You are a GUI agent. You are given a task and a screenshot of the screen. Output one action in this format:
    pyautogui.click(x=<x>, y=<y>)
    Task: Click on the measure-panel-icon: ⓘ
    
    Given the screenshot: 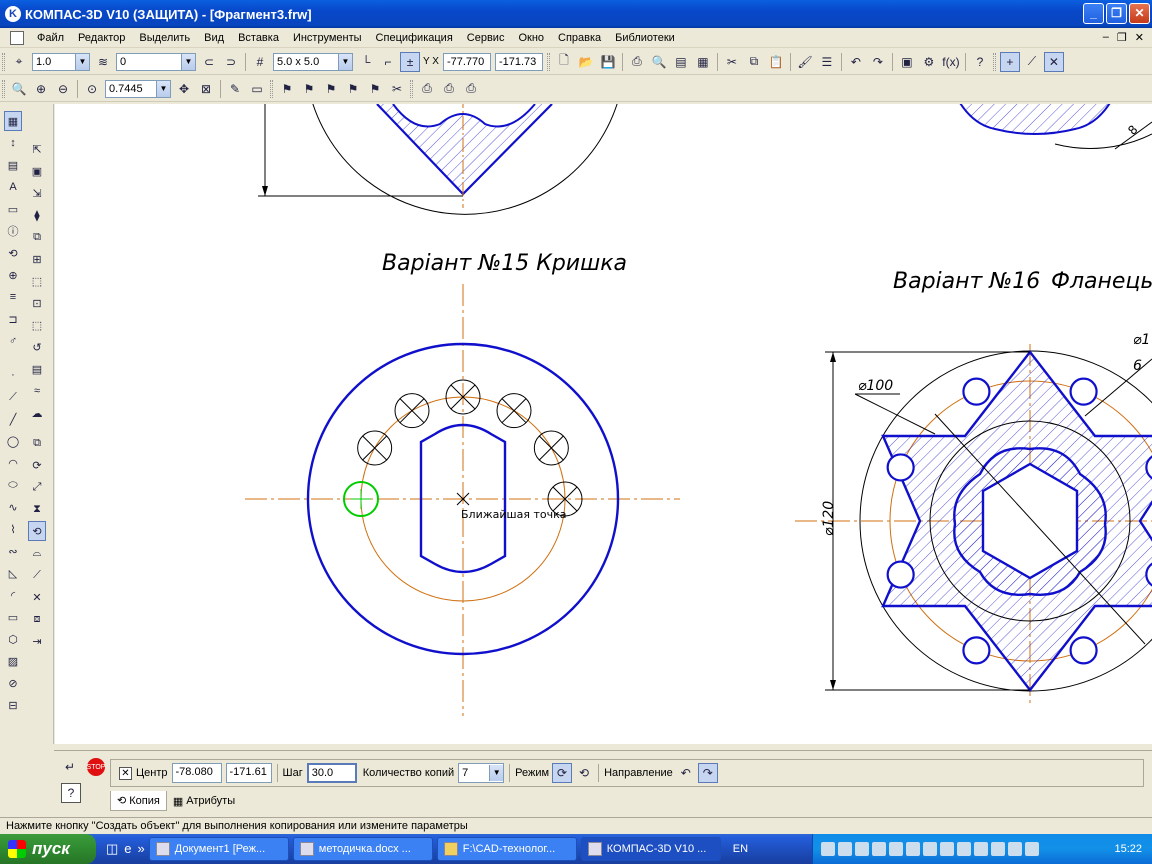 What is the action you would take?
    pyautogui.click(x=13, y=231)
    